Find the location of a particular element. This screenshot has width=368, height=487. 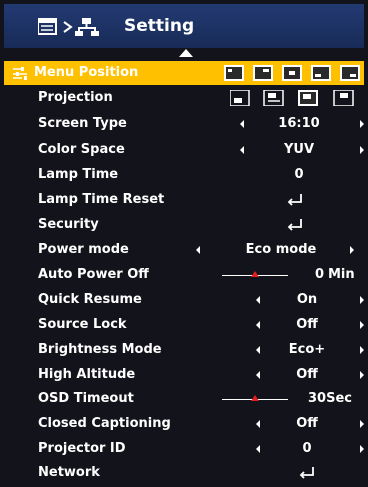

menu-item-label: Lamp Time is located at coordinates (78, 174).